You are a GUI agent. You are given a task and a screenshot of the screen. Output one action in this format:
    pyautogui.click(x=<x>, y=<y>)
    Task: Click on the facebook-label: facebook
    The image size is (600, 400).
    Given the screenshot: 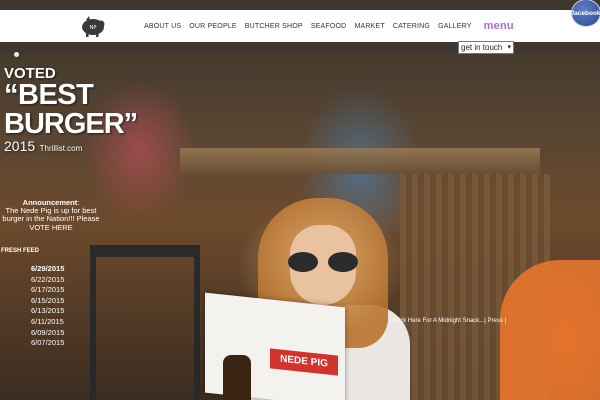 What is the action you would take?
    pyautogui.click(x=586, y=13)
    